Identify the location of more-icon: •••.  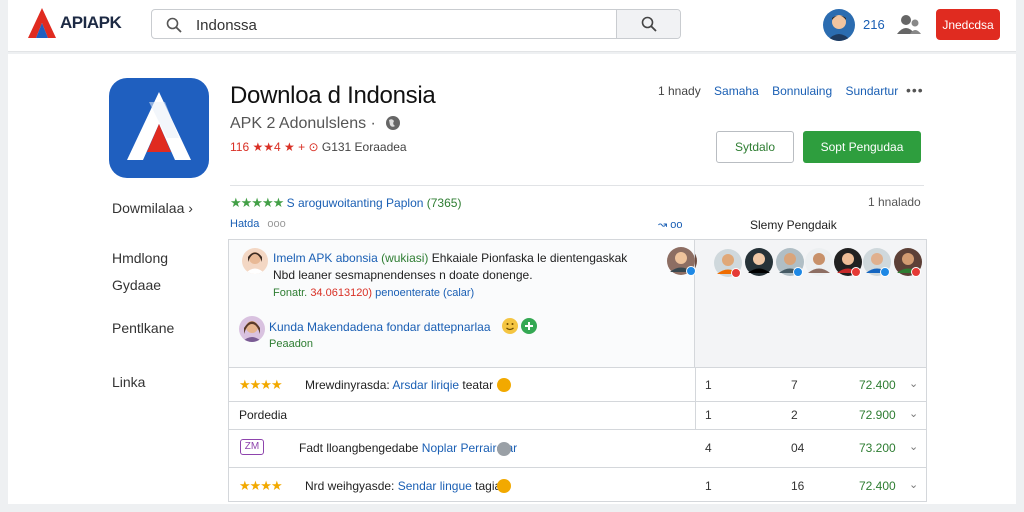
(915, 90).